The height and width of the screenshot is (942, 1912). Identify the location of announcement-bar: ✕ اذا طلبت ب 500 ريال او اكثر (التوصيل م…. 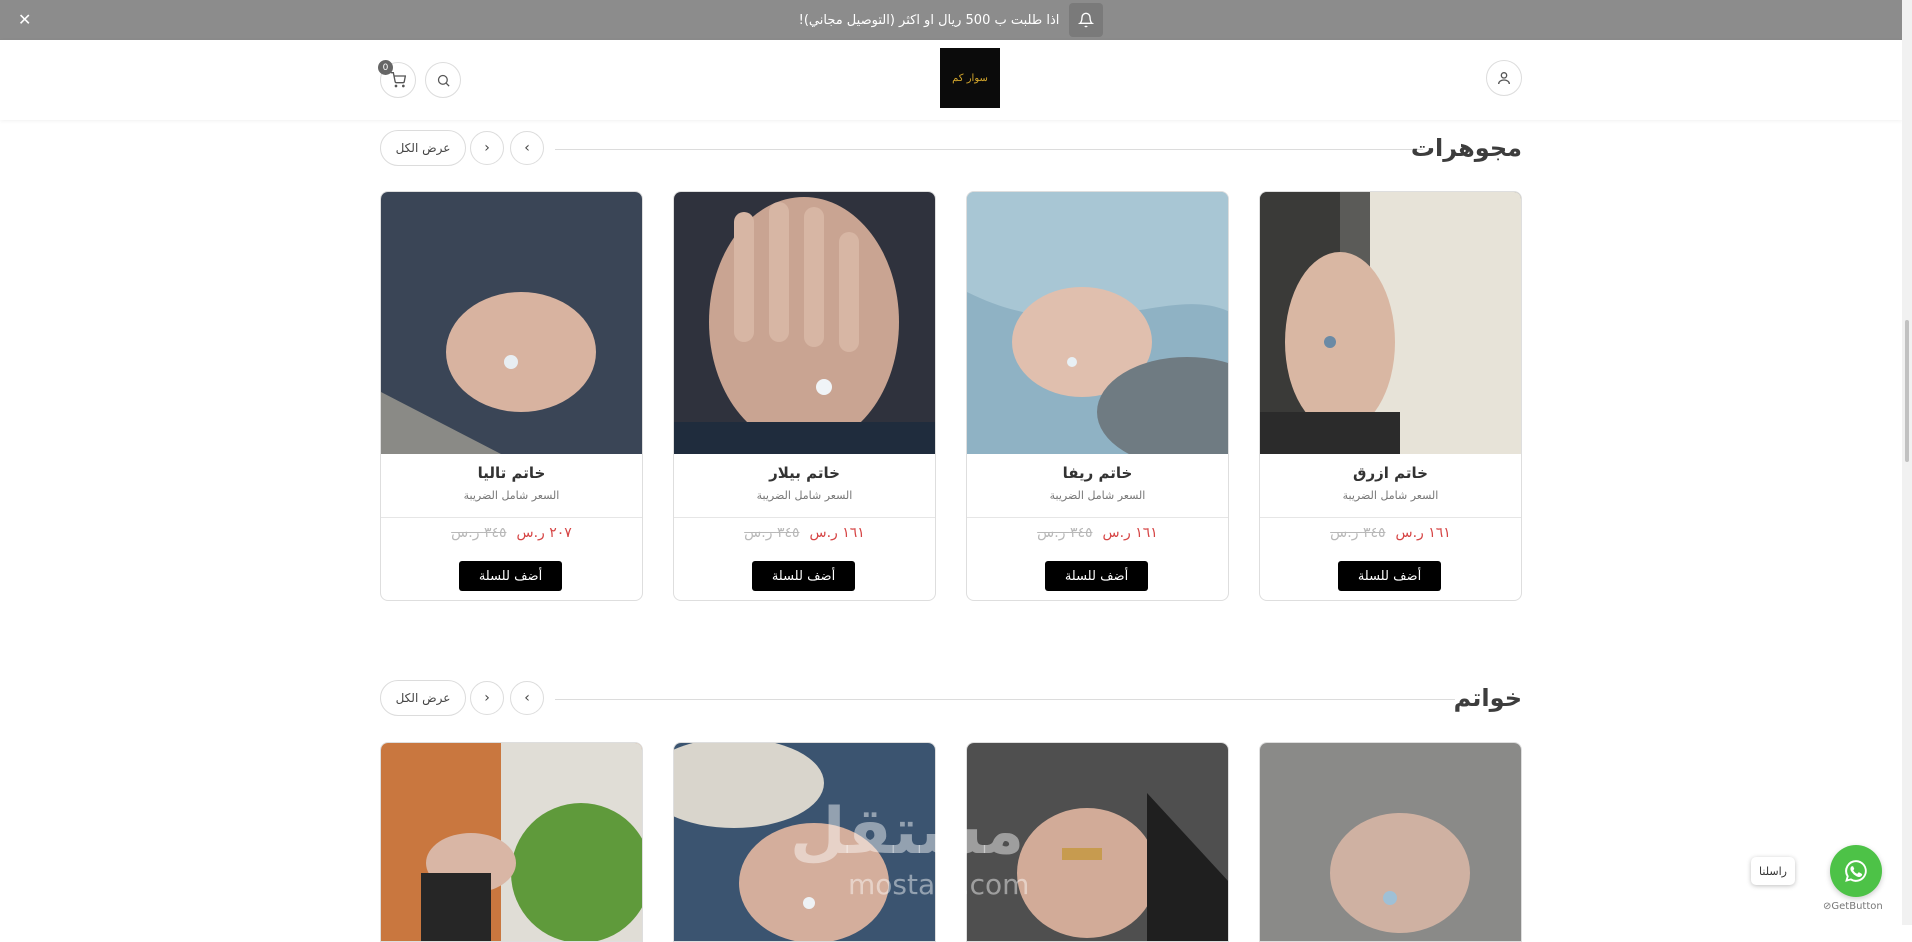
(951, 20).